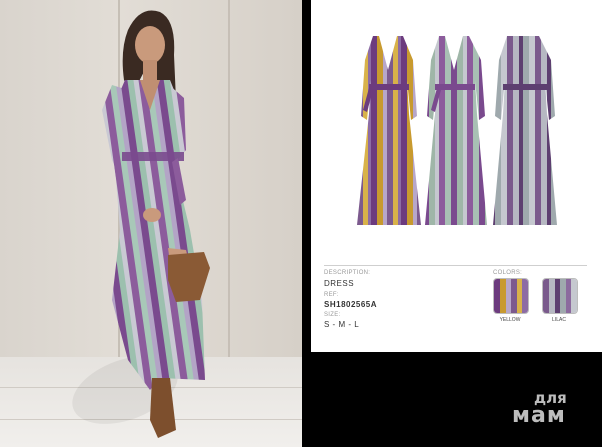 The width and height of the screenshot is (602, 447). Describe the element at coordinates (525, 130) in the screenshot. I see `dress-lilac-back` at that location.